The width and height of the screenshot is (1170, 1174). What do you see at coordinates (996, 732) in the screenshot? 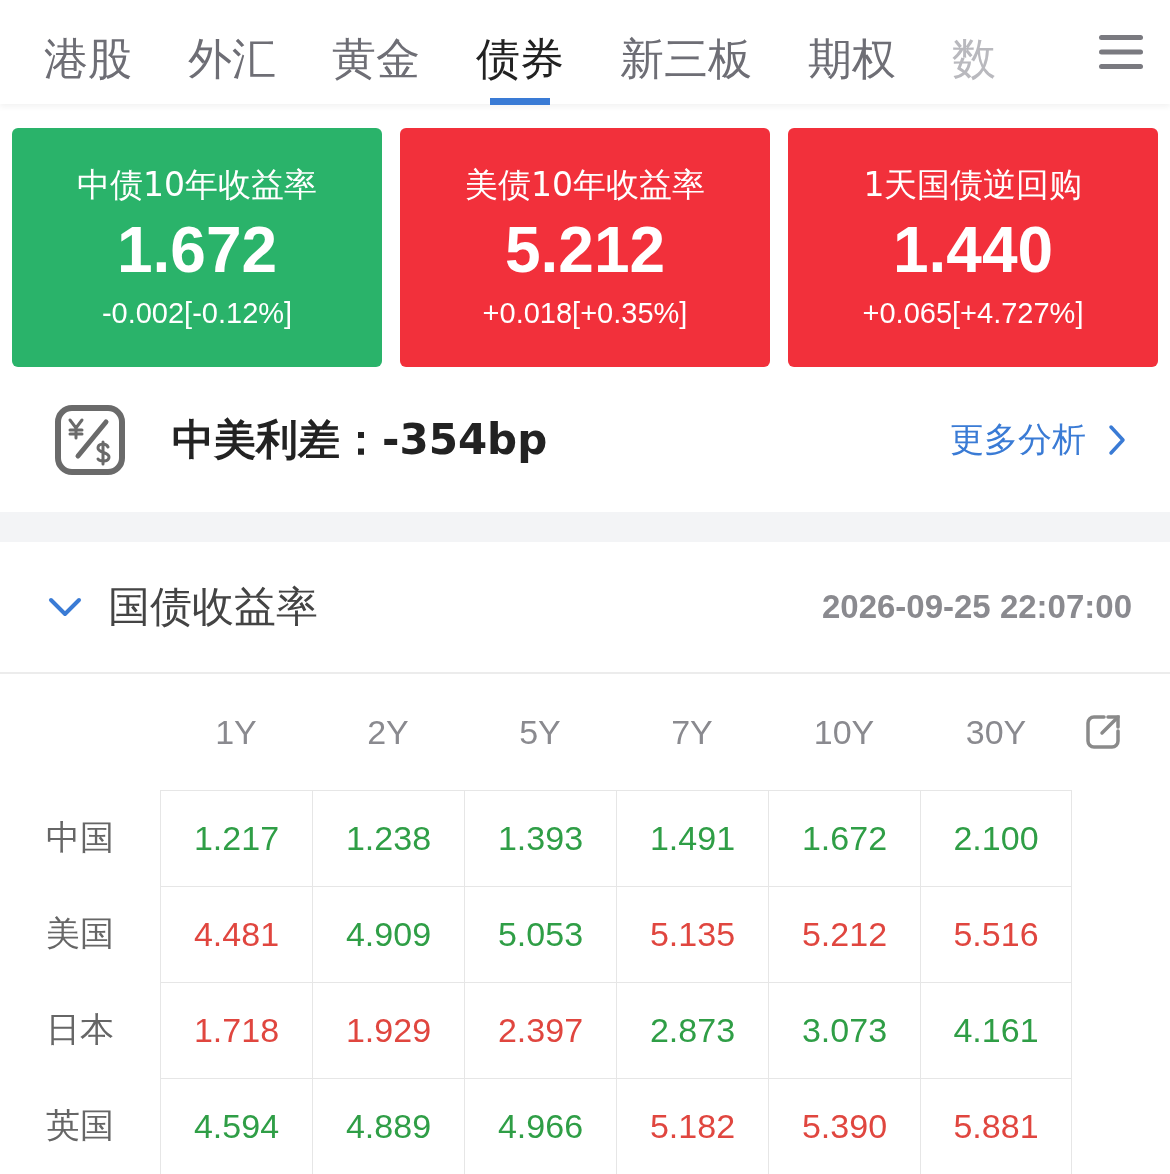
I see `column-header: 30Y` at bounding box center [996, 732].